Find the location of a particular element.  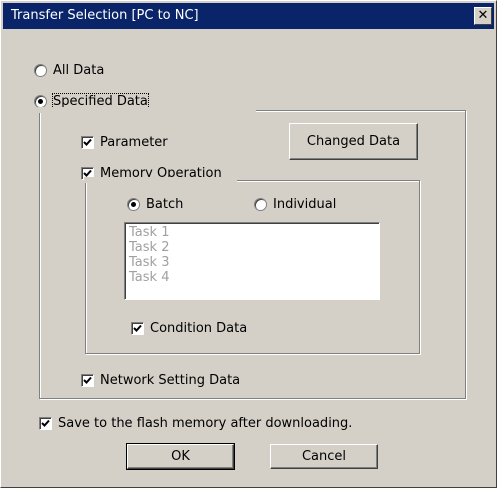

title-bar: Transfer Selection [PC to NC] ✕ is located at coordinates (248, 16).